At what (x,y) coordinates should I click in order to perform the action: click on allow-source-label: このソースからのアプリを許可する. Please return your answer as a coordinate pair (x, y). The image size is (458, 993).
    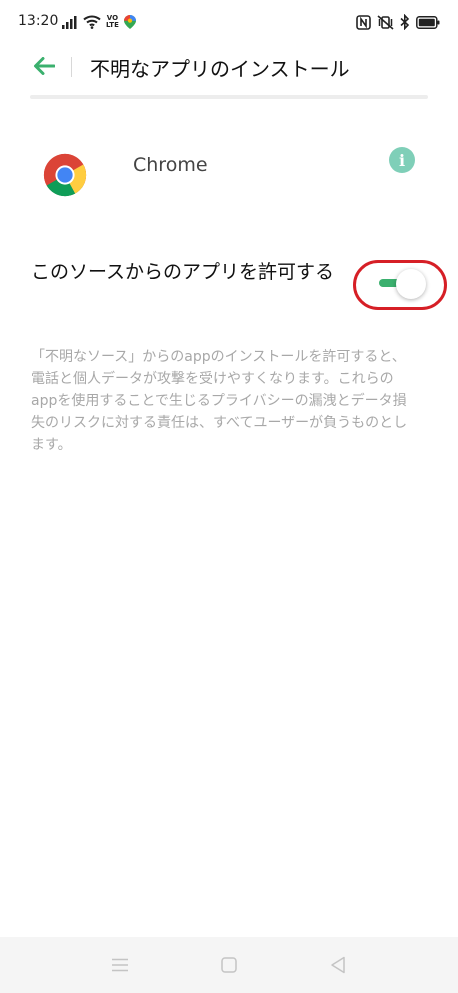
    Looking at the image, I should click on (183, 272).